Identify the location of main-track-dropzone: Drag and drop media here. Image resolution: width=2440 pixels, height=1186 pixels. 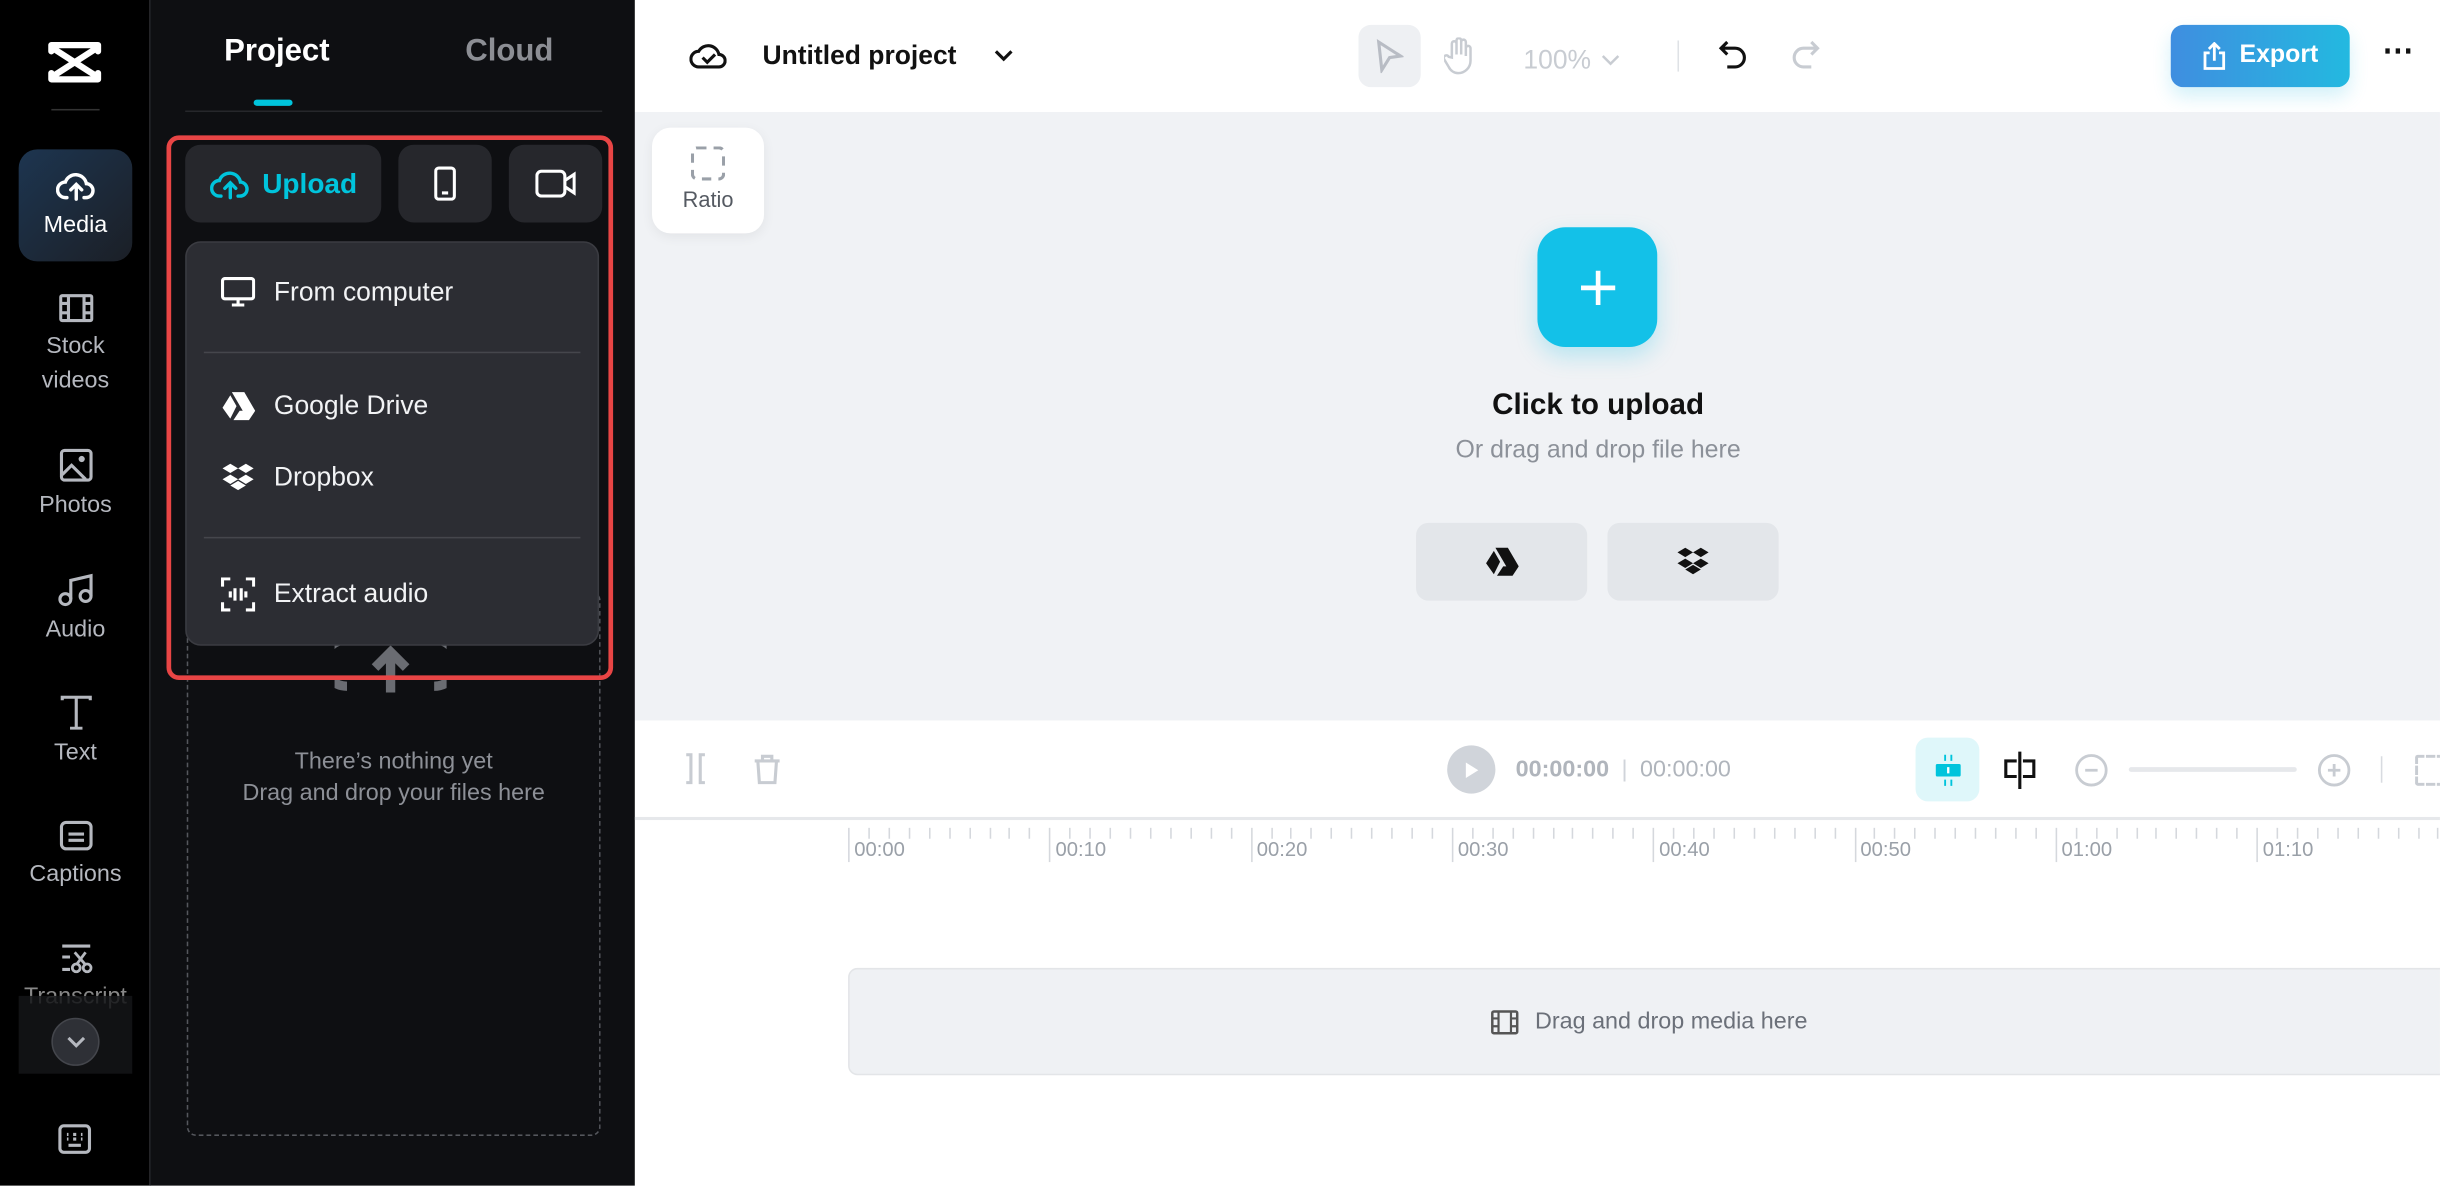
(1644, 1021).